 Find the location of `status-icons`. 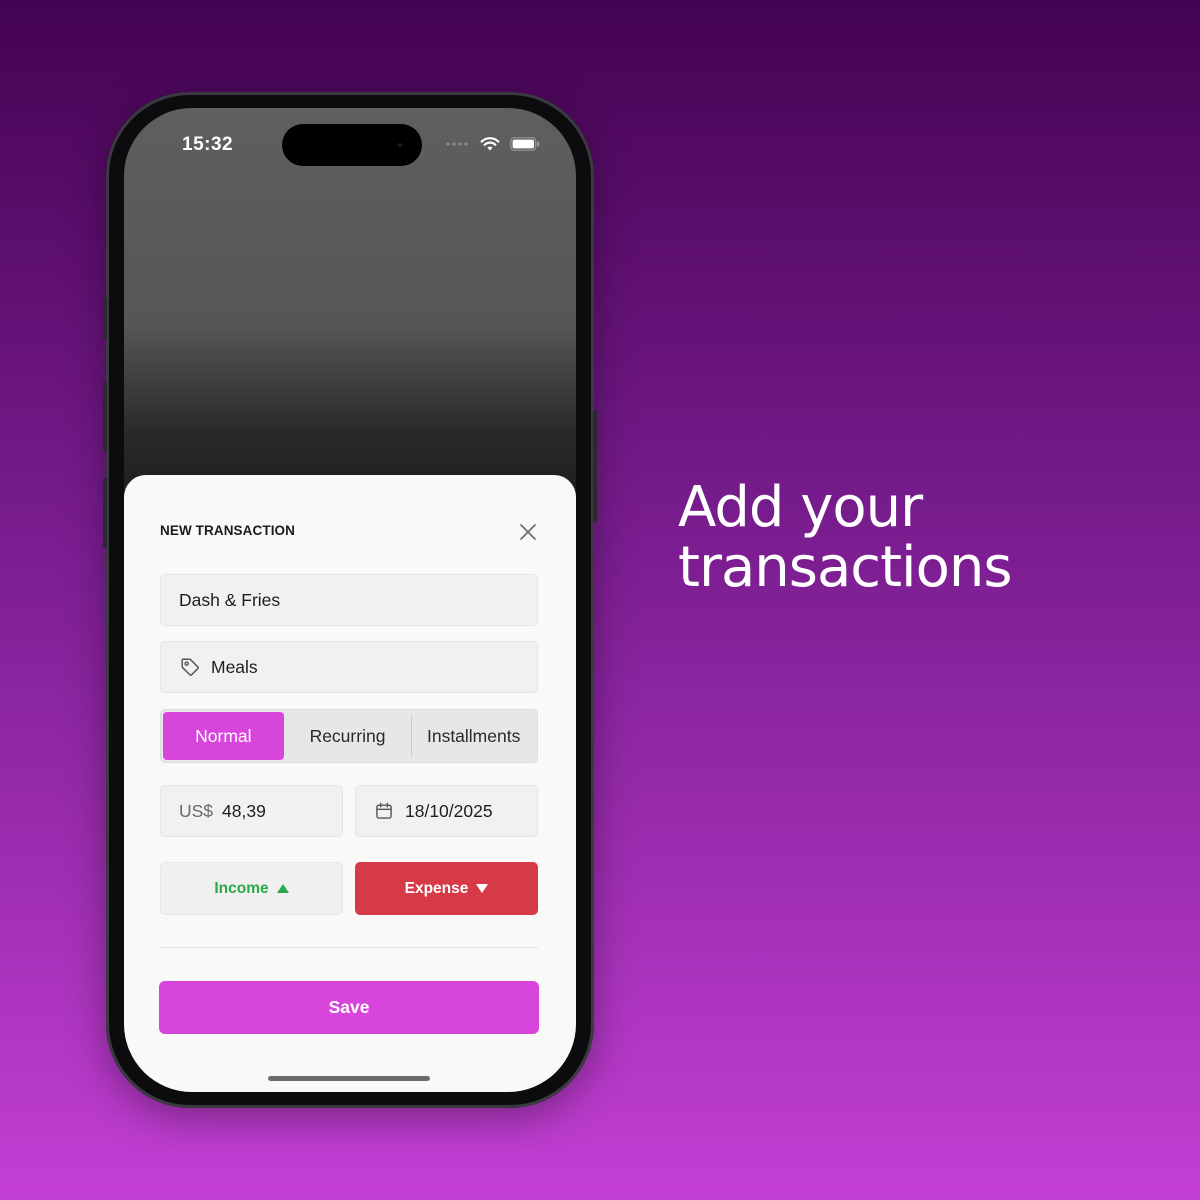

status-icons is located at coordinates (493, 144).